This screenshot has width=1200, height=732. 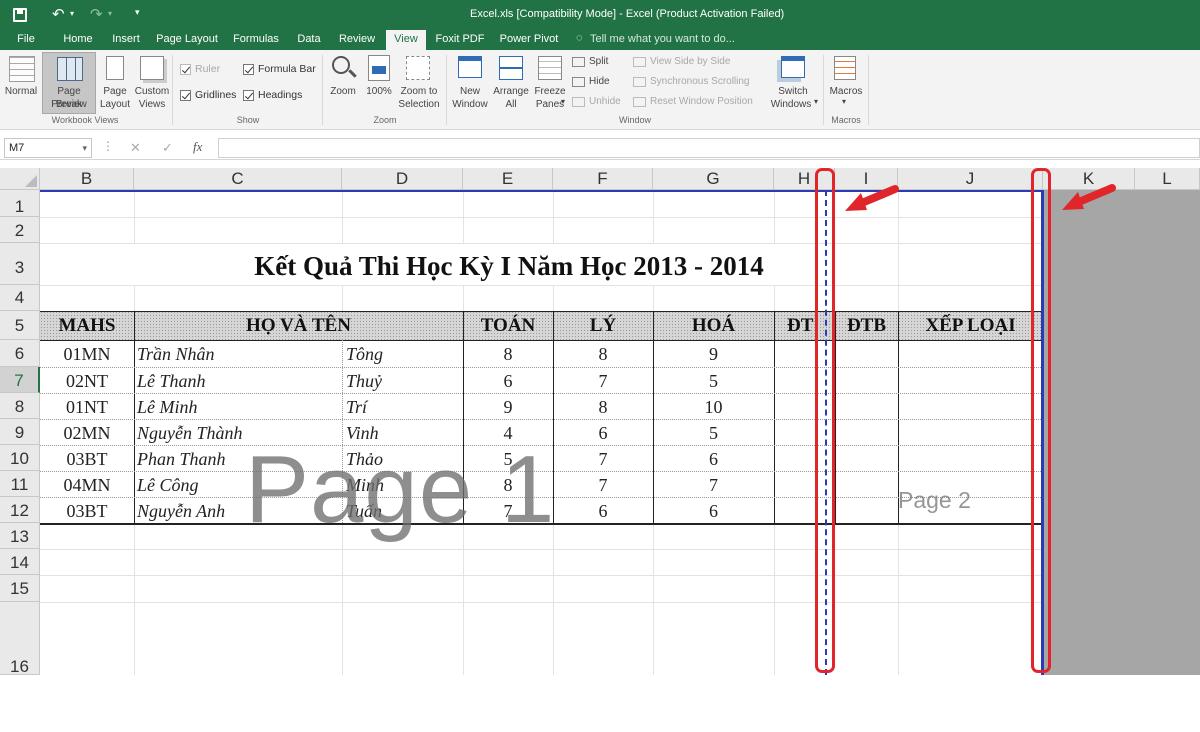 I want to click on cell-ho: Lê Công, so click(x=168, y=485).